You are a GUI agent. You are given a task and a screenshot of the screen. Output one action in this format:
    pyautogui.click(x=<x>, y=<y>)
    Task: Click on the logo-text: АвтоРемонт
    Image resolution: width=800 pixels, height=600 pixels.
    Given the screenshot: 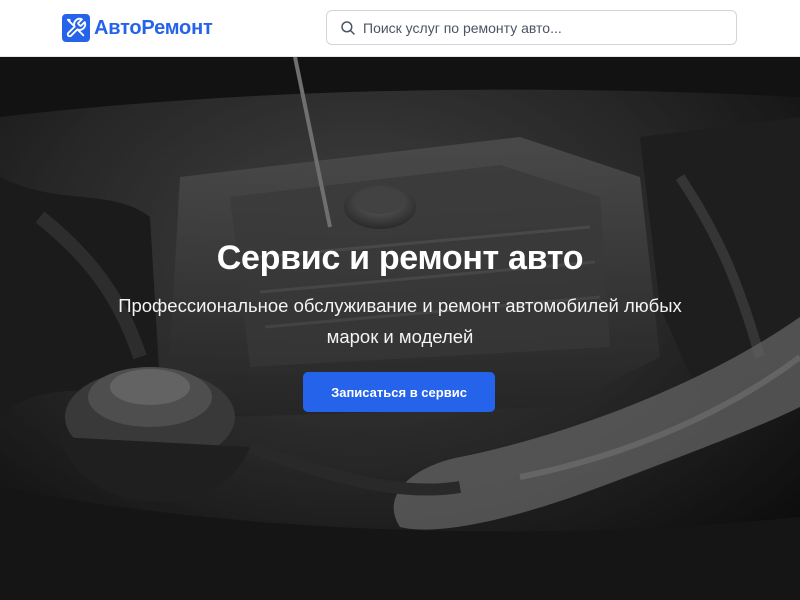 What is the action you would take?
    pyautogui.click(x=153, y=27)
    